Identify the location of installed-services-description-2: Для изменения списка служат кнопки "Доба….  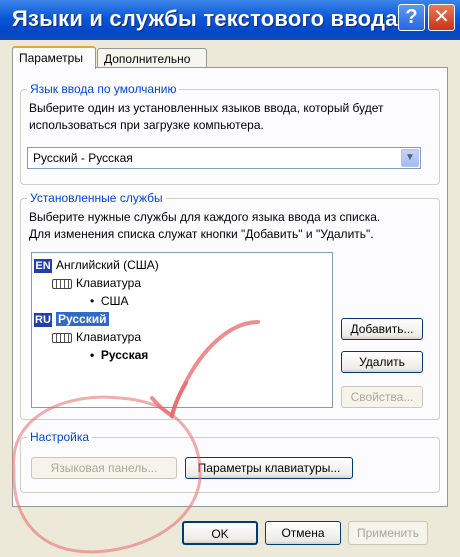
(201, 234).